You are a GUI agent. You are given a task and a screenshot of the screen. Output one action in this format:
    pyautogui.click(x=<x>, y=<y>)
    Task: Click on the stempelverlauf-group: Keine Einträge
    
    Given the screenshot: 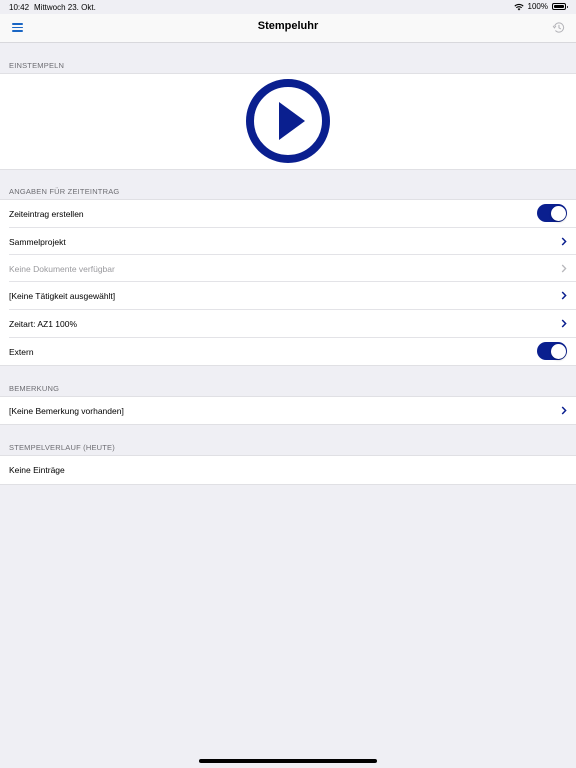 What is the action you would take?
    pyautogui.click(x=288, y=470)
    